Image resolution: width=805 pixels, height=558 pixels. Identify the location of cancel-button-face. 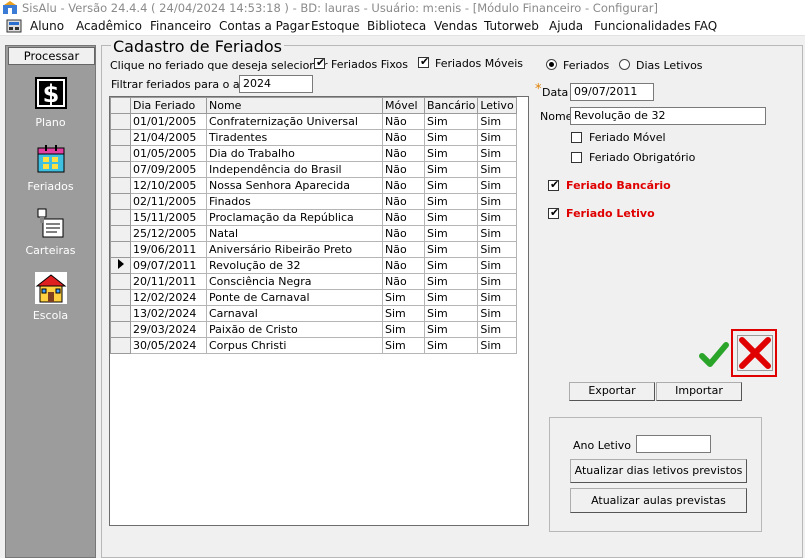
(755, 353).